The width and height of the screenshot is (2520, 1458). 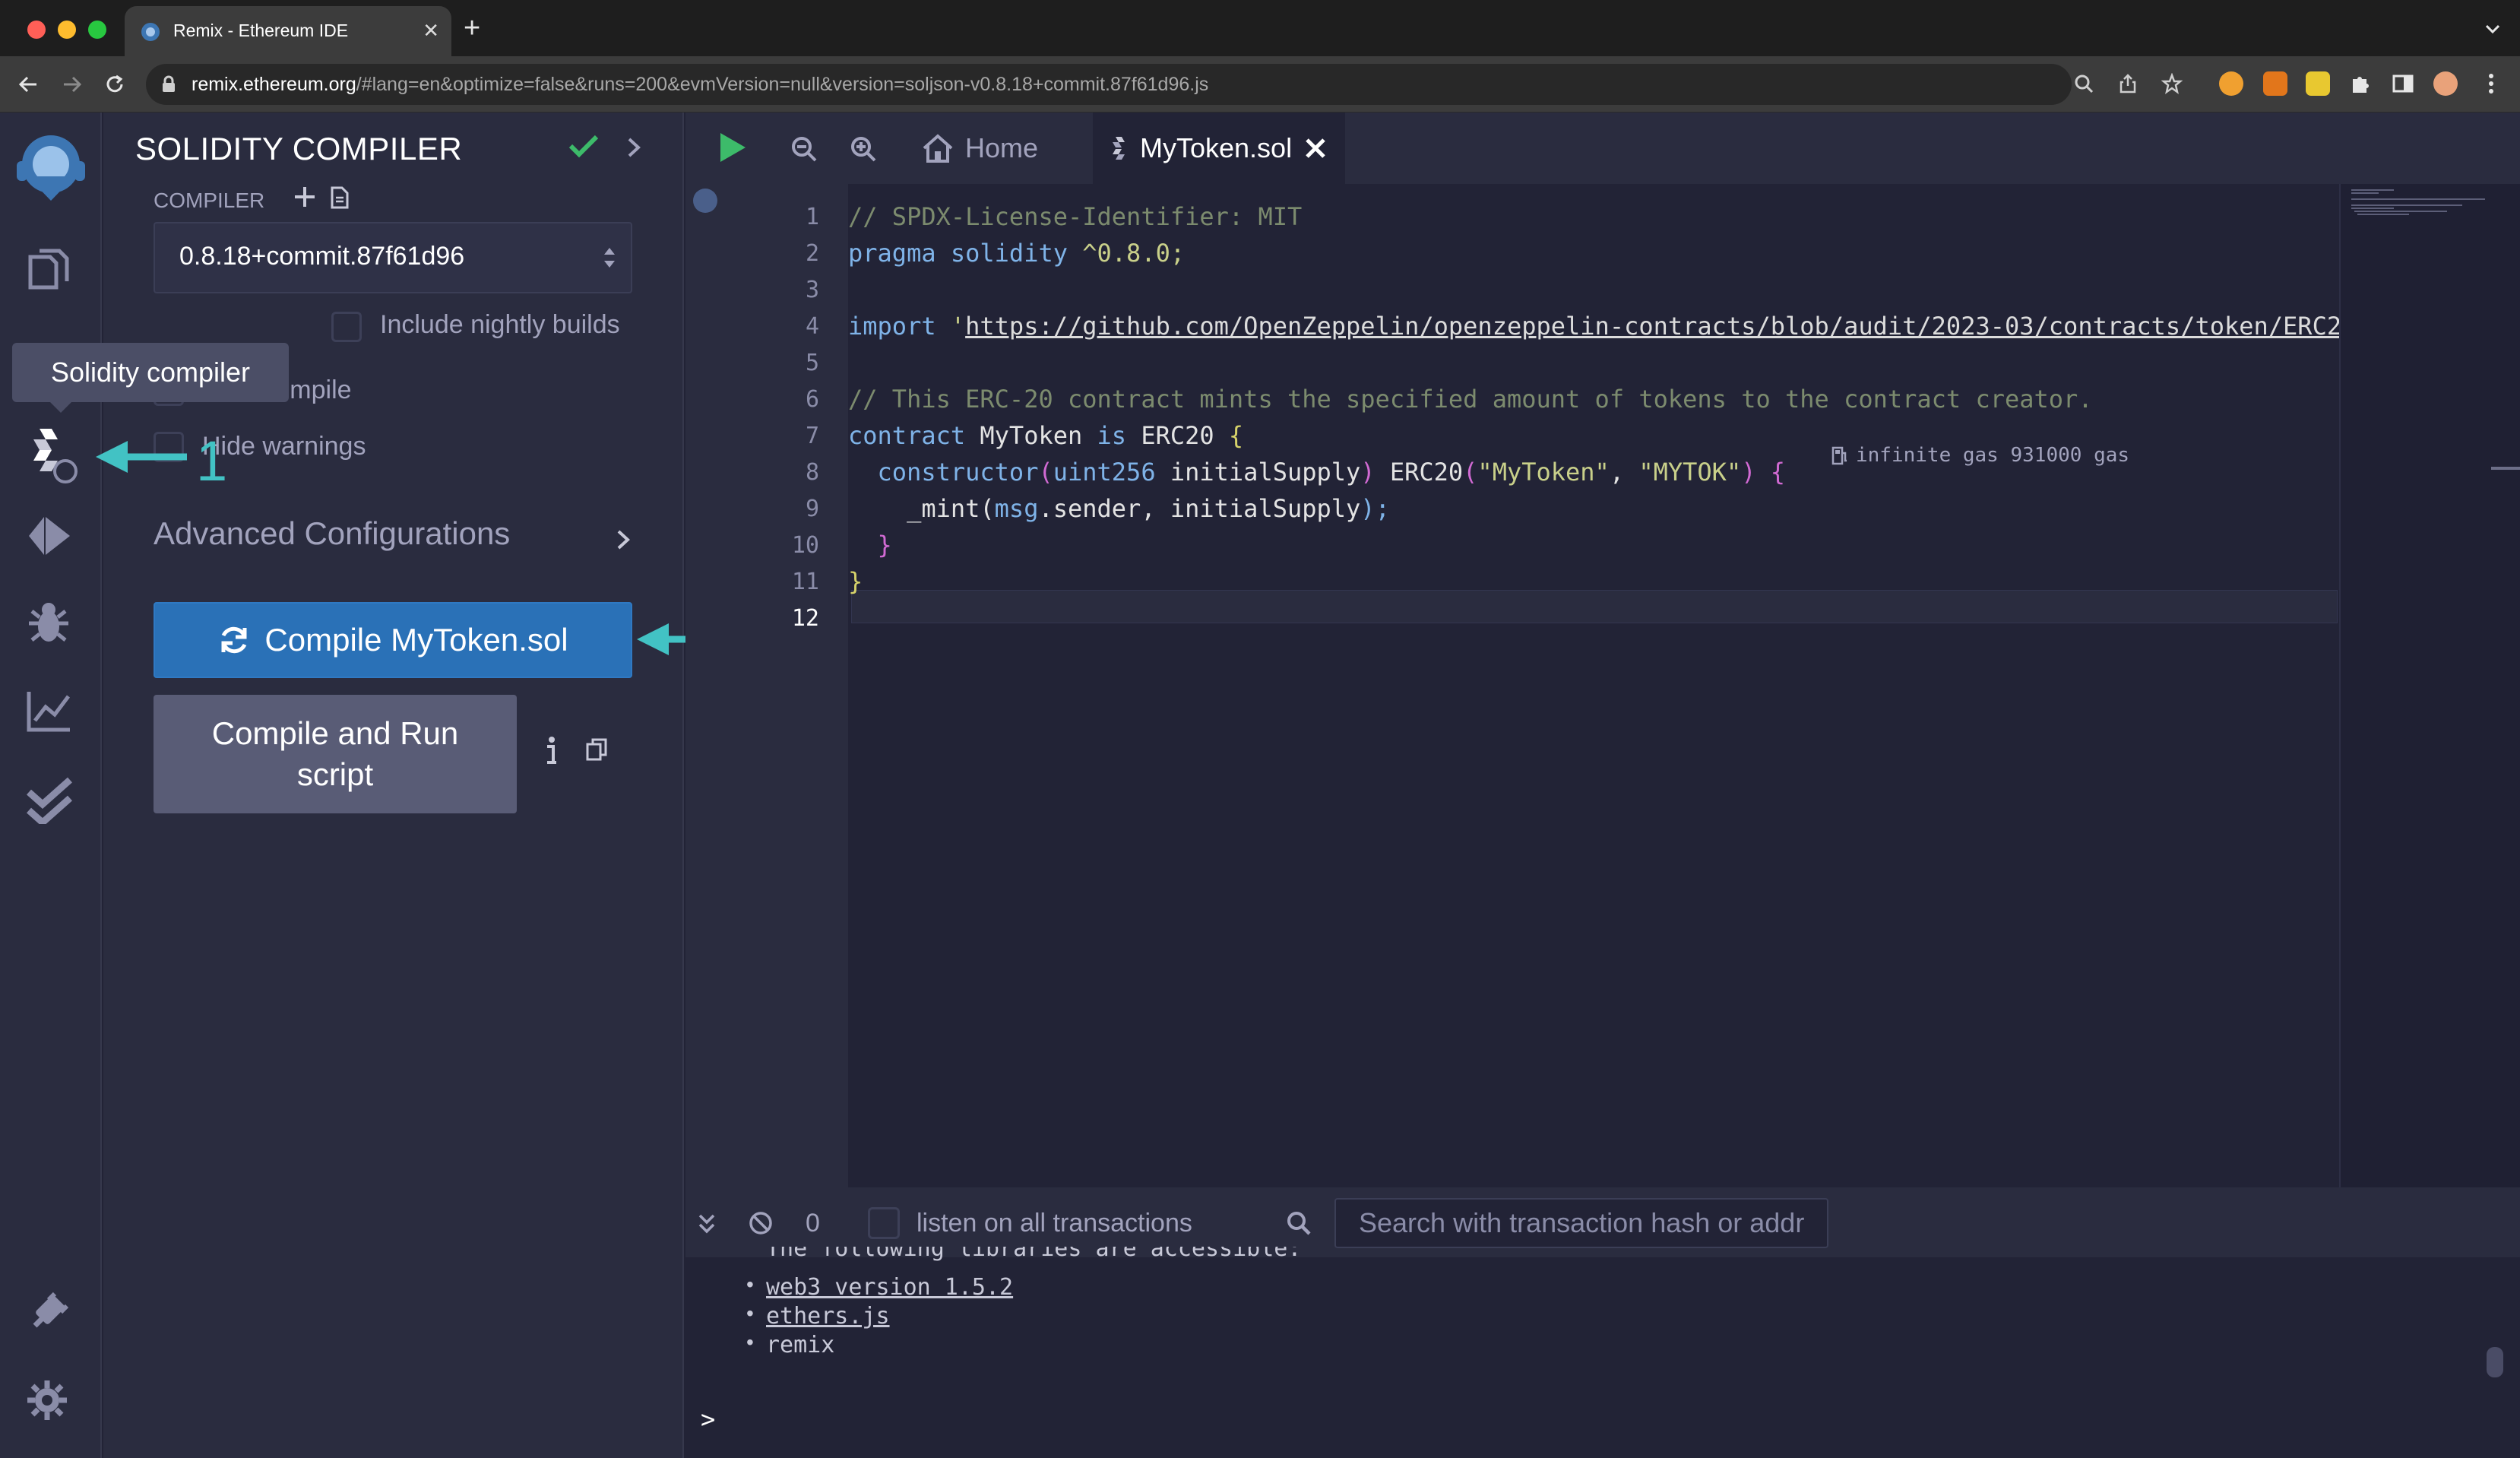 I want to click on run-script-play-icon, so click(x=732, y=147).